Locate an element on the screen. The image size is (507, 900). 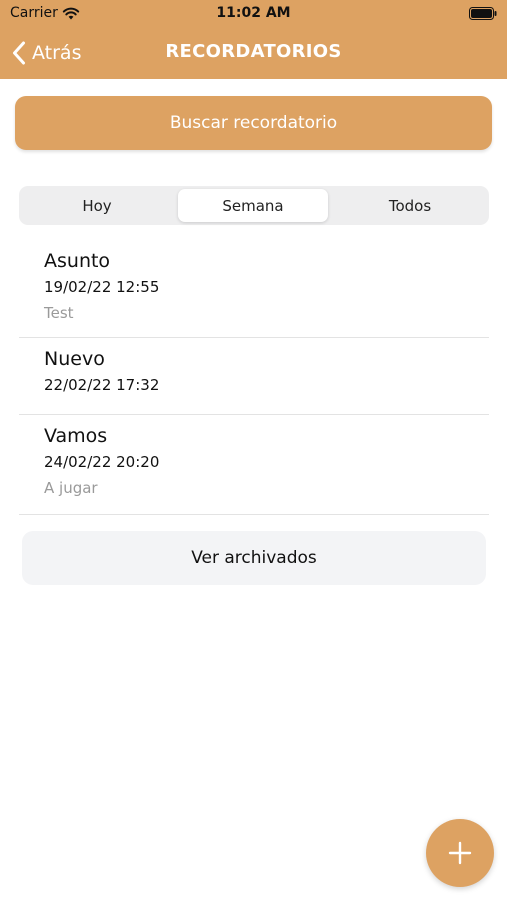
reminder-title: Vamos is located at coordinates (76, 436).